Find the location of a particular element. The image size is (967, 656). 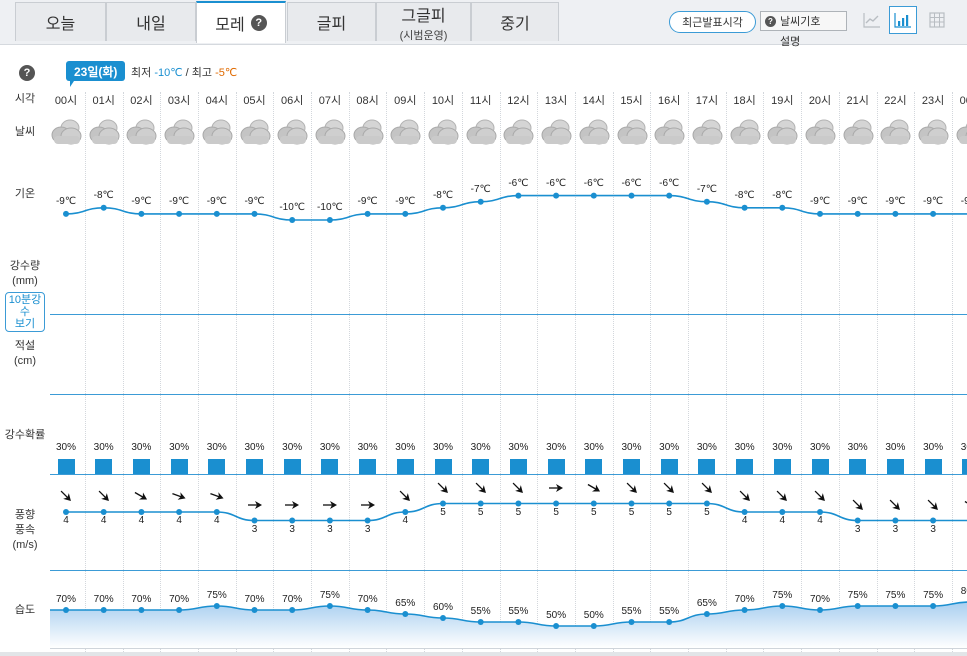

temperature-line is located at coordinates (516, 207).